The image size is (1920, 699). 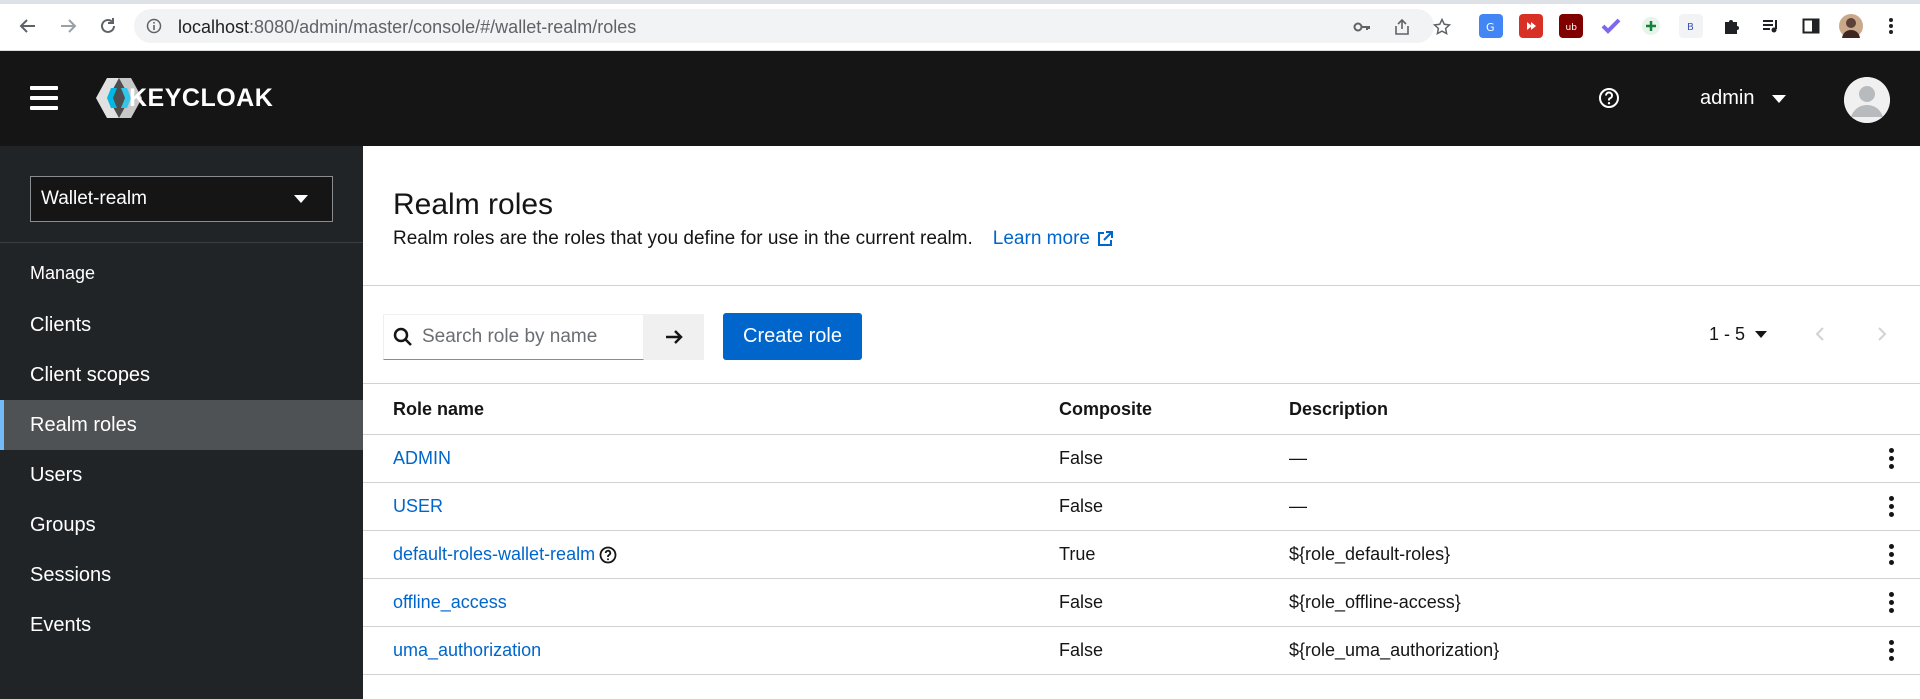 What do you see at coordinates (1141, 507) in the screenshot?
I see `table-row: USER False —` at bounding box center [1141, 507].